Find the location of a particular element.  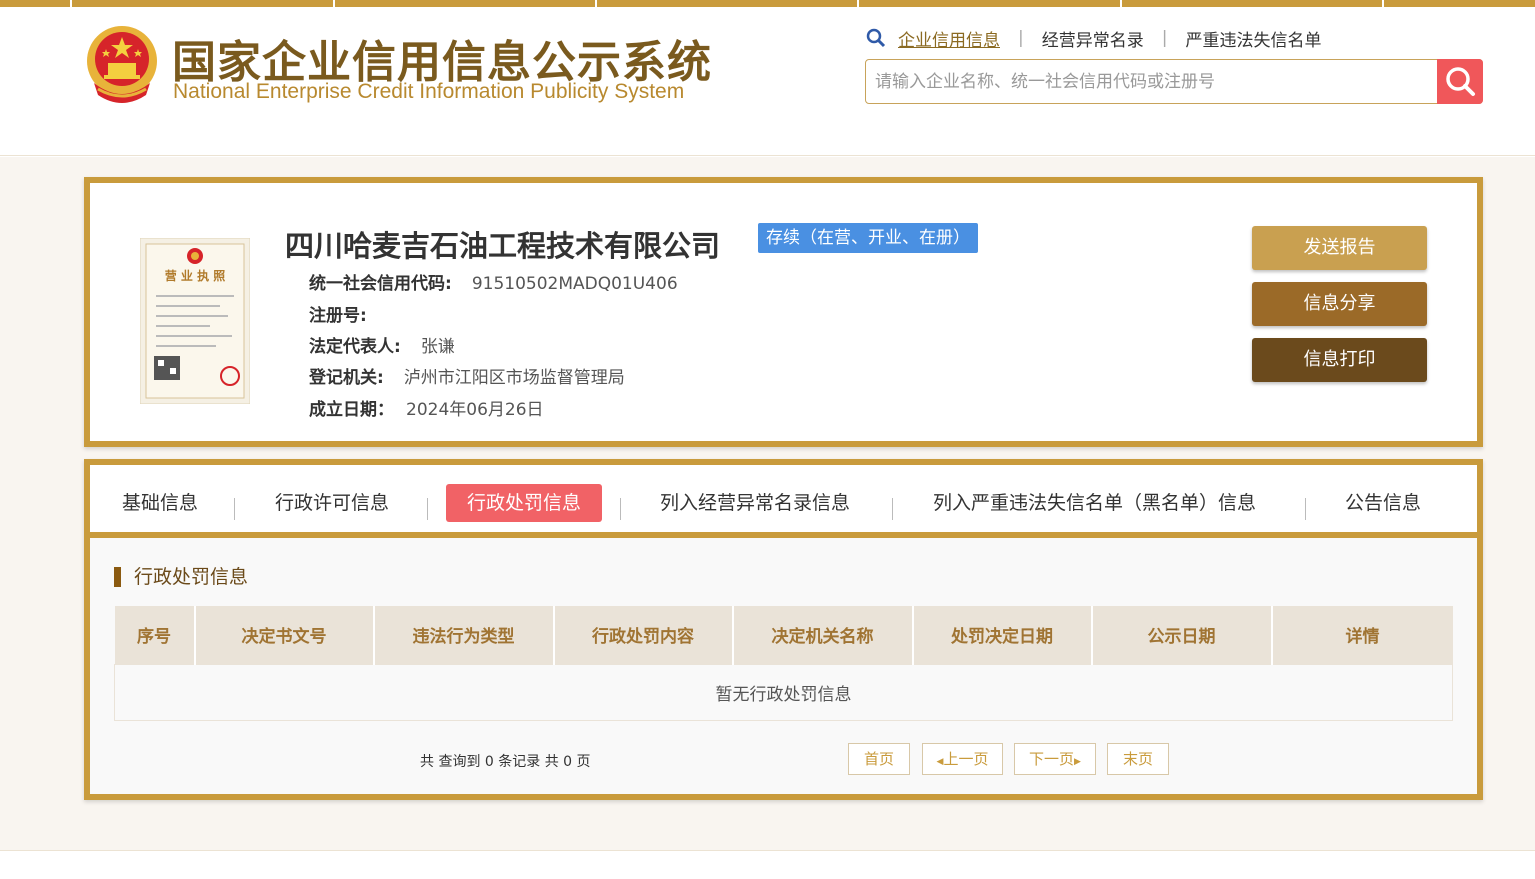

nav-enterprise-credit: 企业信用信息 is located at coordinates (949, 38).